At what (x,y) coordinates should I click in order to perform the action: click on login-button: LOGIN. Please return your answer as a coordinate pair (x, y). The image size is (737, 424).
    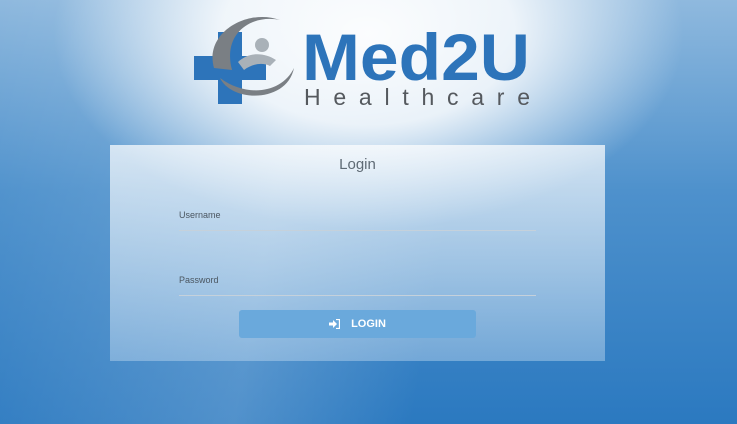
    Looking at the image, I should click on (357, 324).